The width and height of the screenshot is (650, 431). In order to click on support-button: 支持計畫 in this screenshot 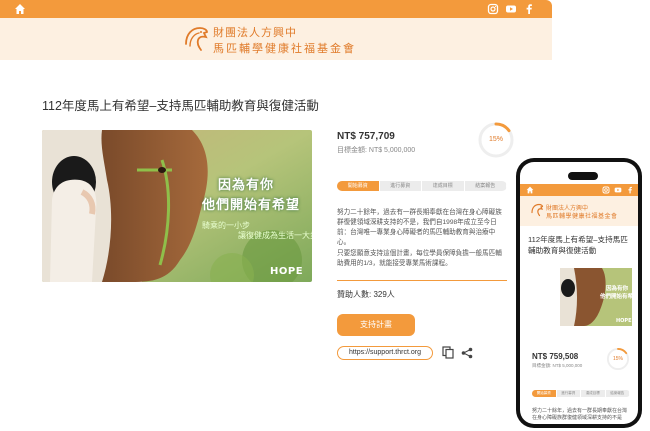, I will do `click(376, 325)`.